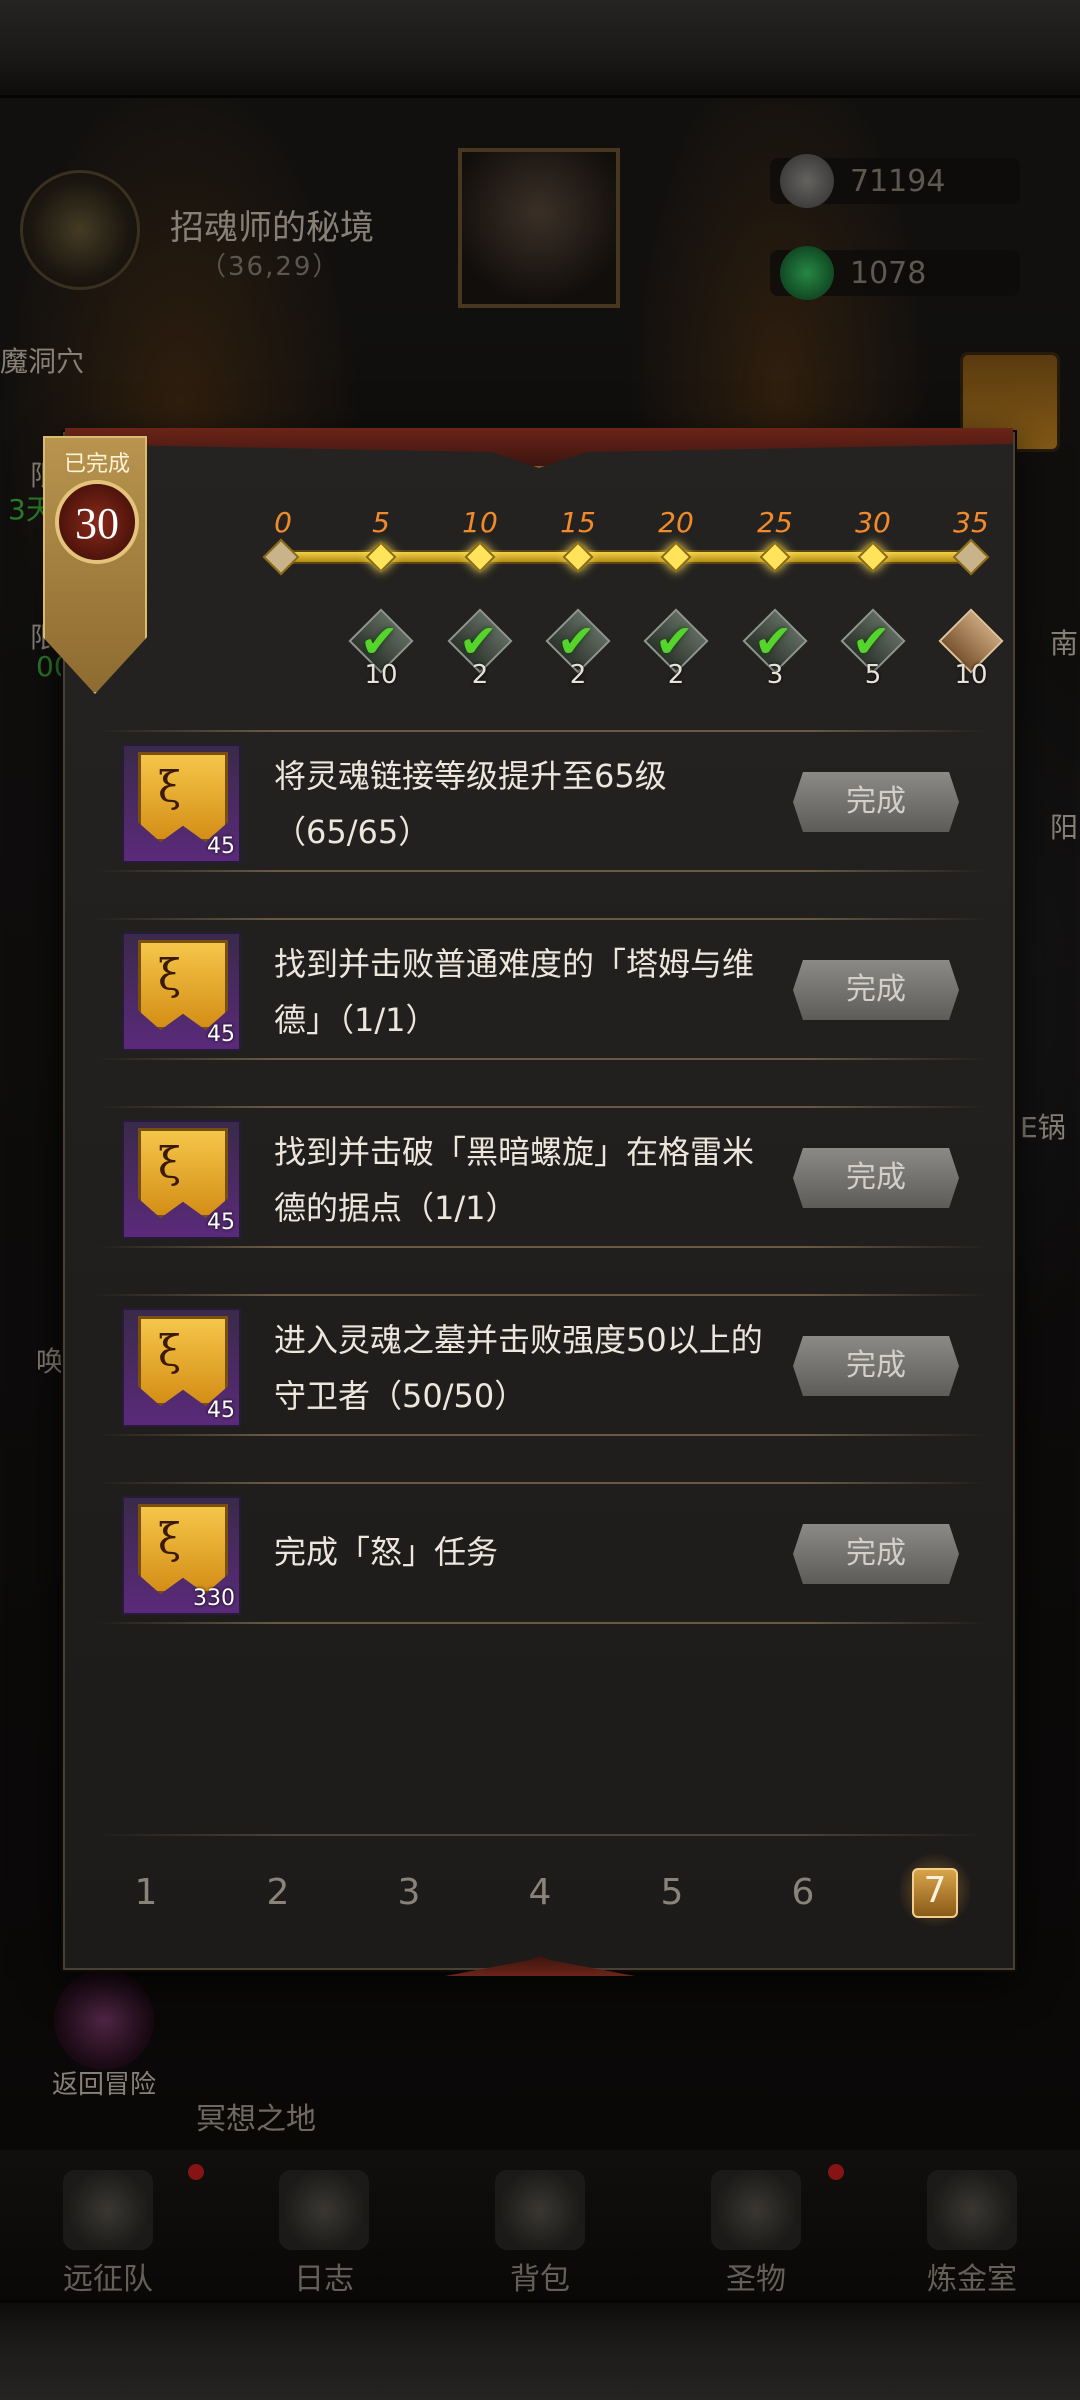  Describe the element at coordinates (146, 1892) in the screenshot. I see `page-tab-1: 1` at that location.